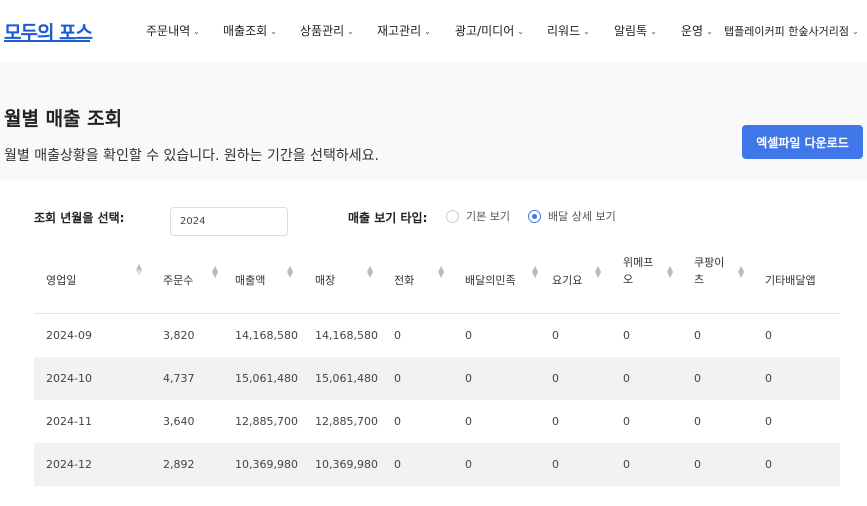 Image resolution: width=867 pixels, height=506 pixels. Describe the element at coordinates (404, 280) in the screenshot. I see `column-header: 전화` at that location.